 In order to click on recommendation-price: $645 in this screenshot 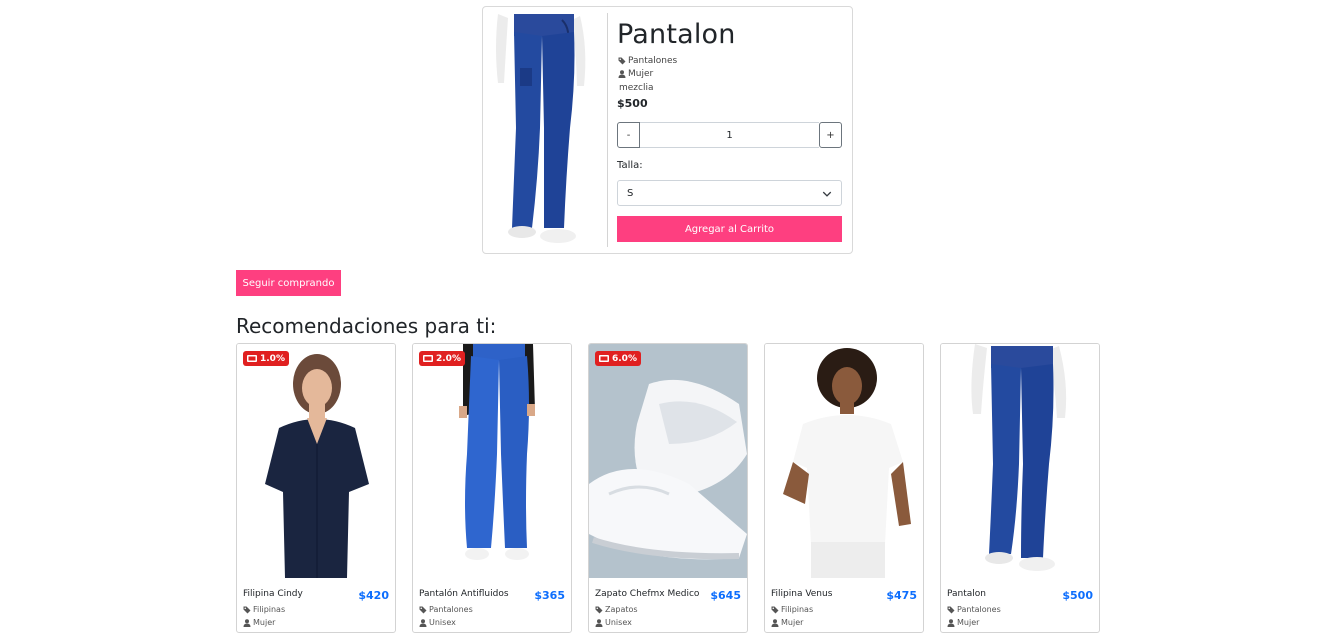, I will do `click(725, 595)`.